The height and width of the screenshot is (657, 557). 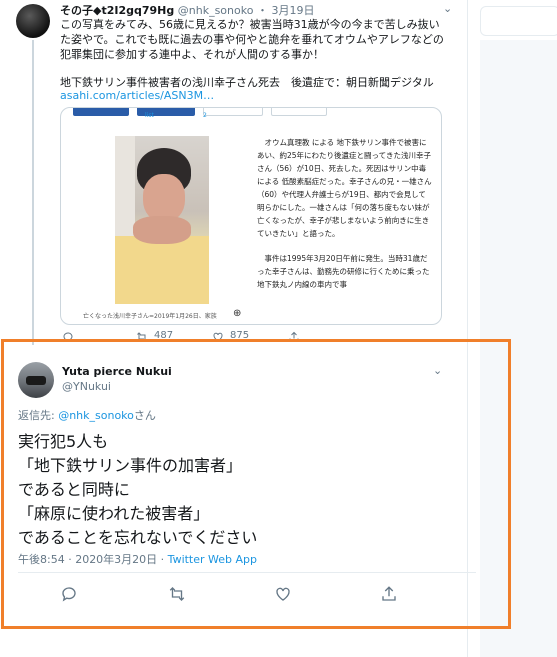 I want to click on article-title: 地下鉄サリン事件被害者の浅川幸子さん死去 後遺症で：朝日新聞デジタル, so click(x=247, y=82).